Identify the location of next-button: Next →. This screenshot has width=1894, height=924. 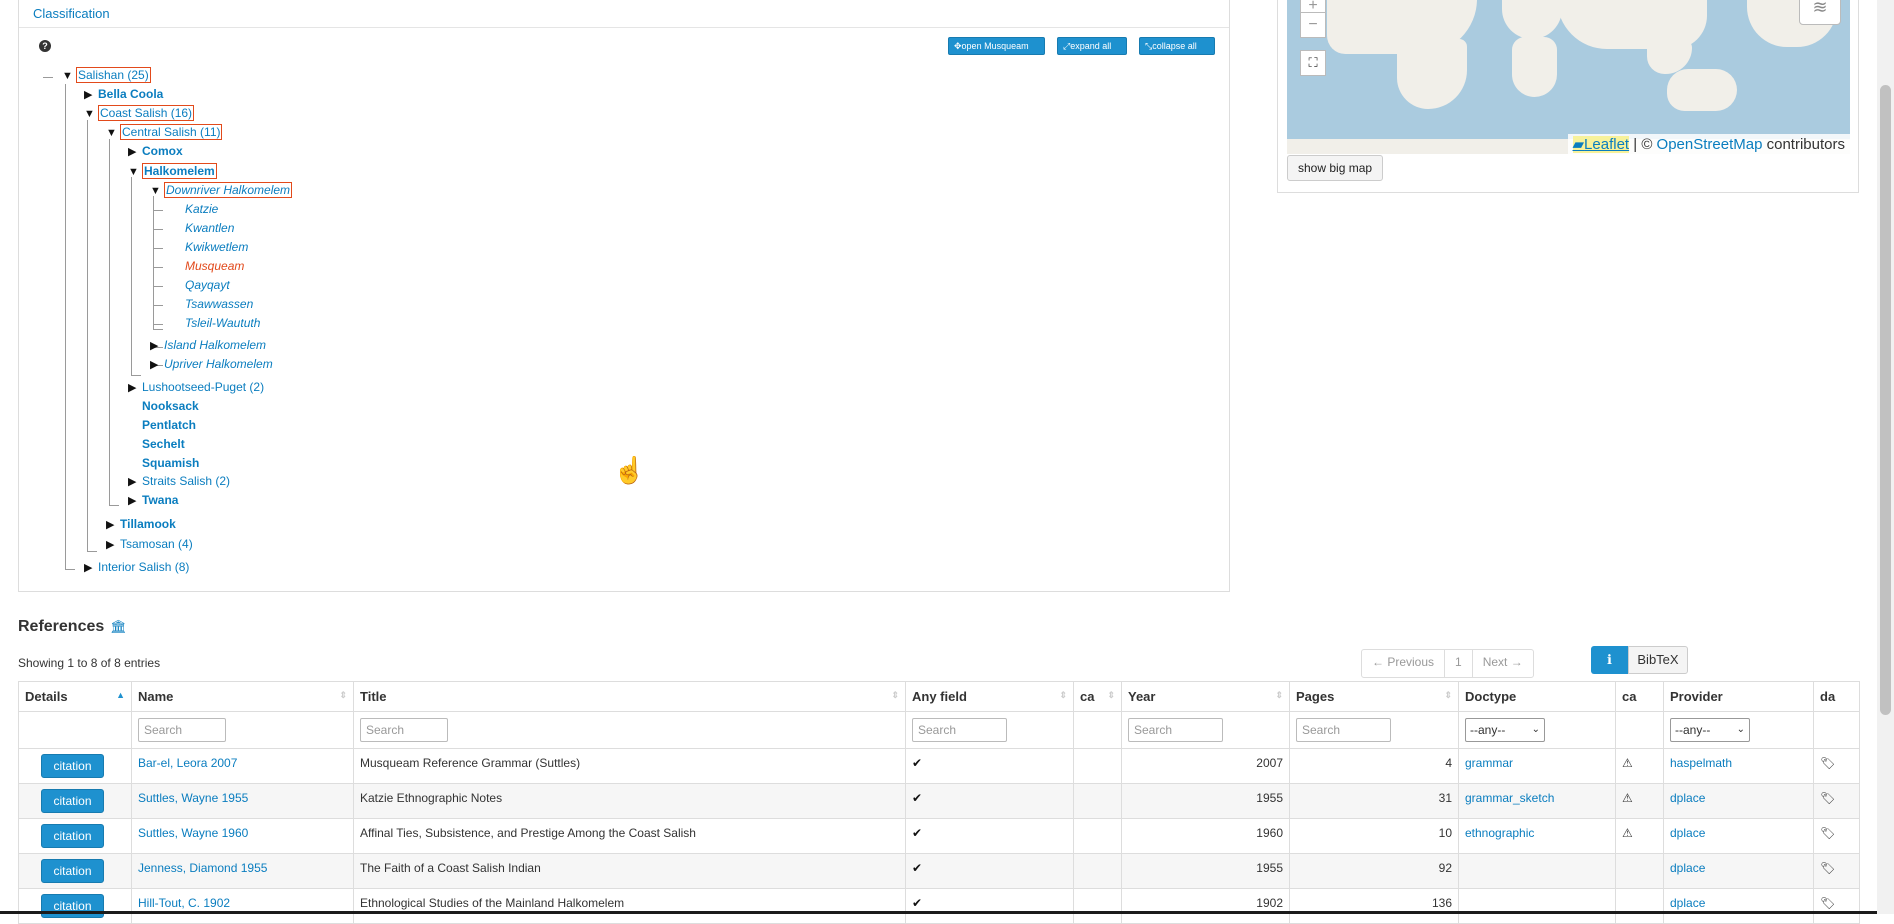
(1503, 663).